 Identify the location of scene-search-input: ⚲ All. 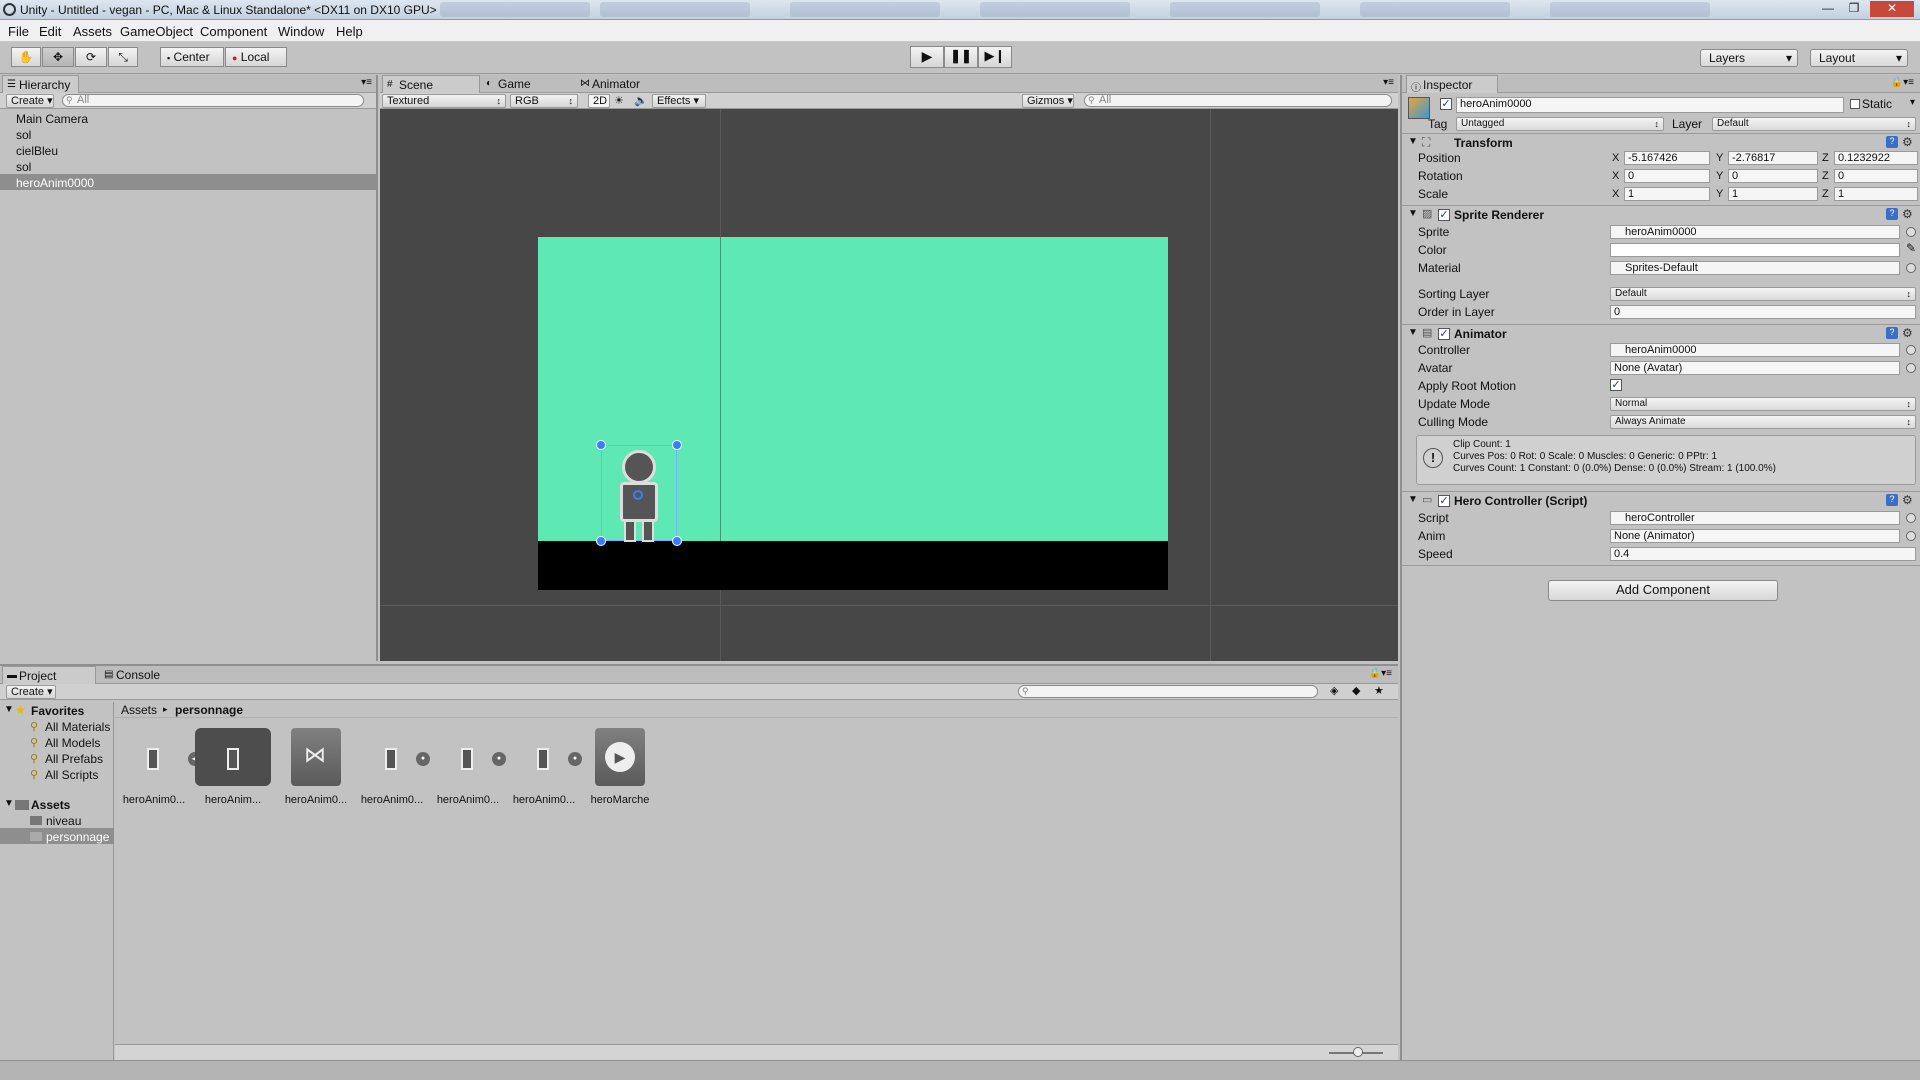
(1238, 100).